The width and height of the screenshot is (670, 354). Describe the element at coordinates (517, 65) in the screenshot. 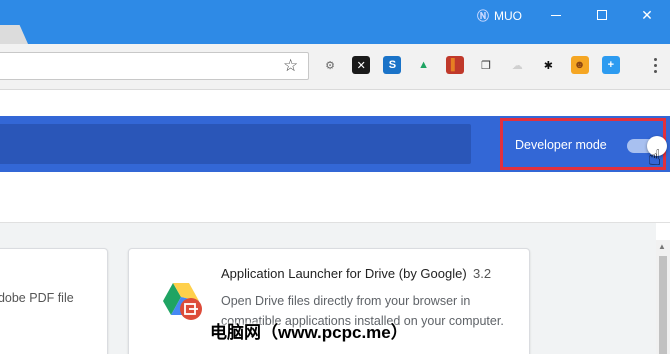

I see `cloud-extension-icon: ☁` at that location.